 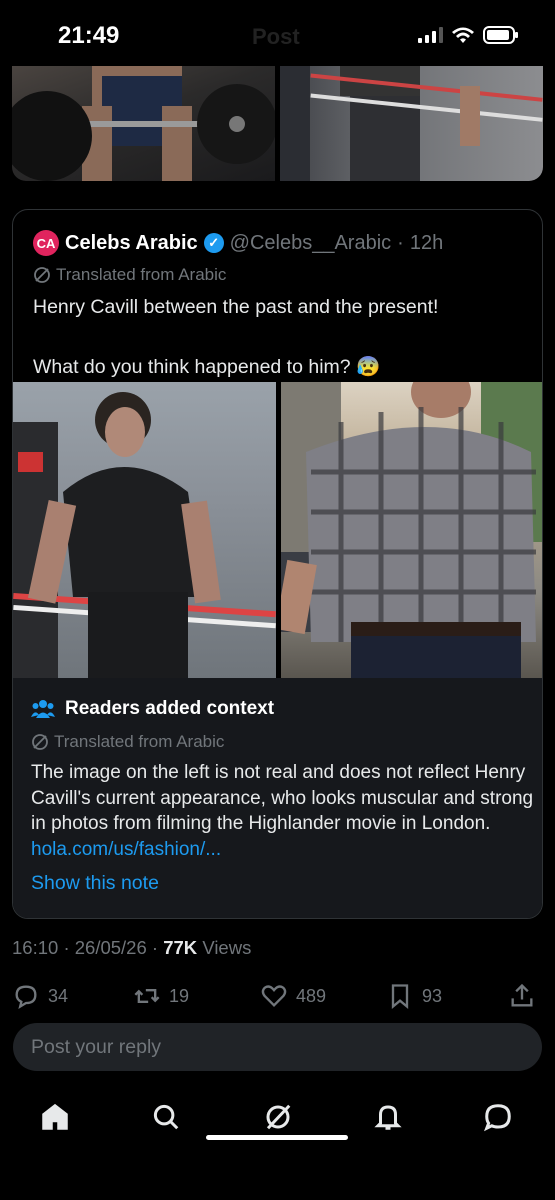 I want to click on nav-messages, so click(x=498, y=1117).